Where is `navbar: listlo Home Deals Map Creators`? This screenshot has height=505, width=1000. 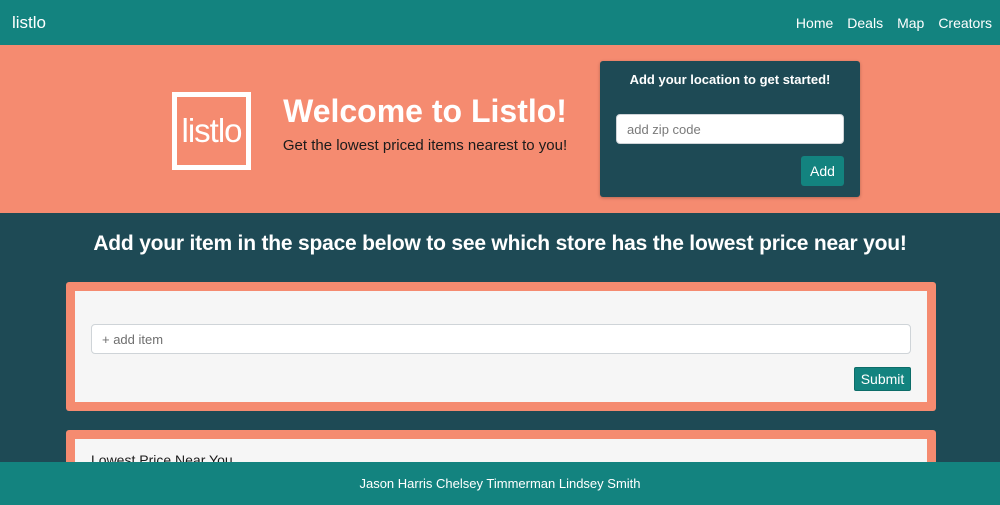
navbar: listlo Home Deals Map Creators is located at coordinates (500, 22).